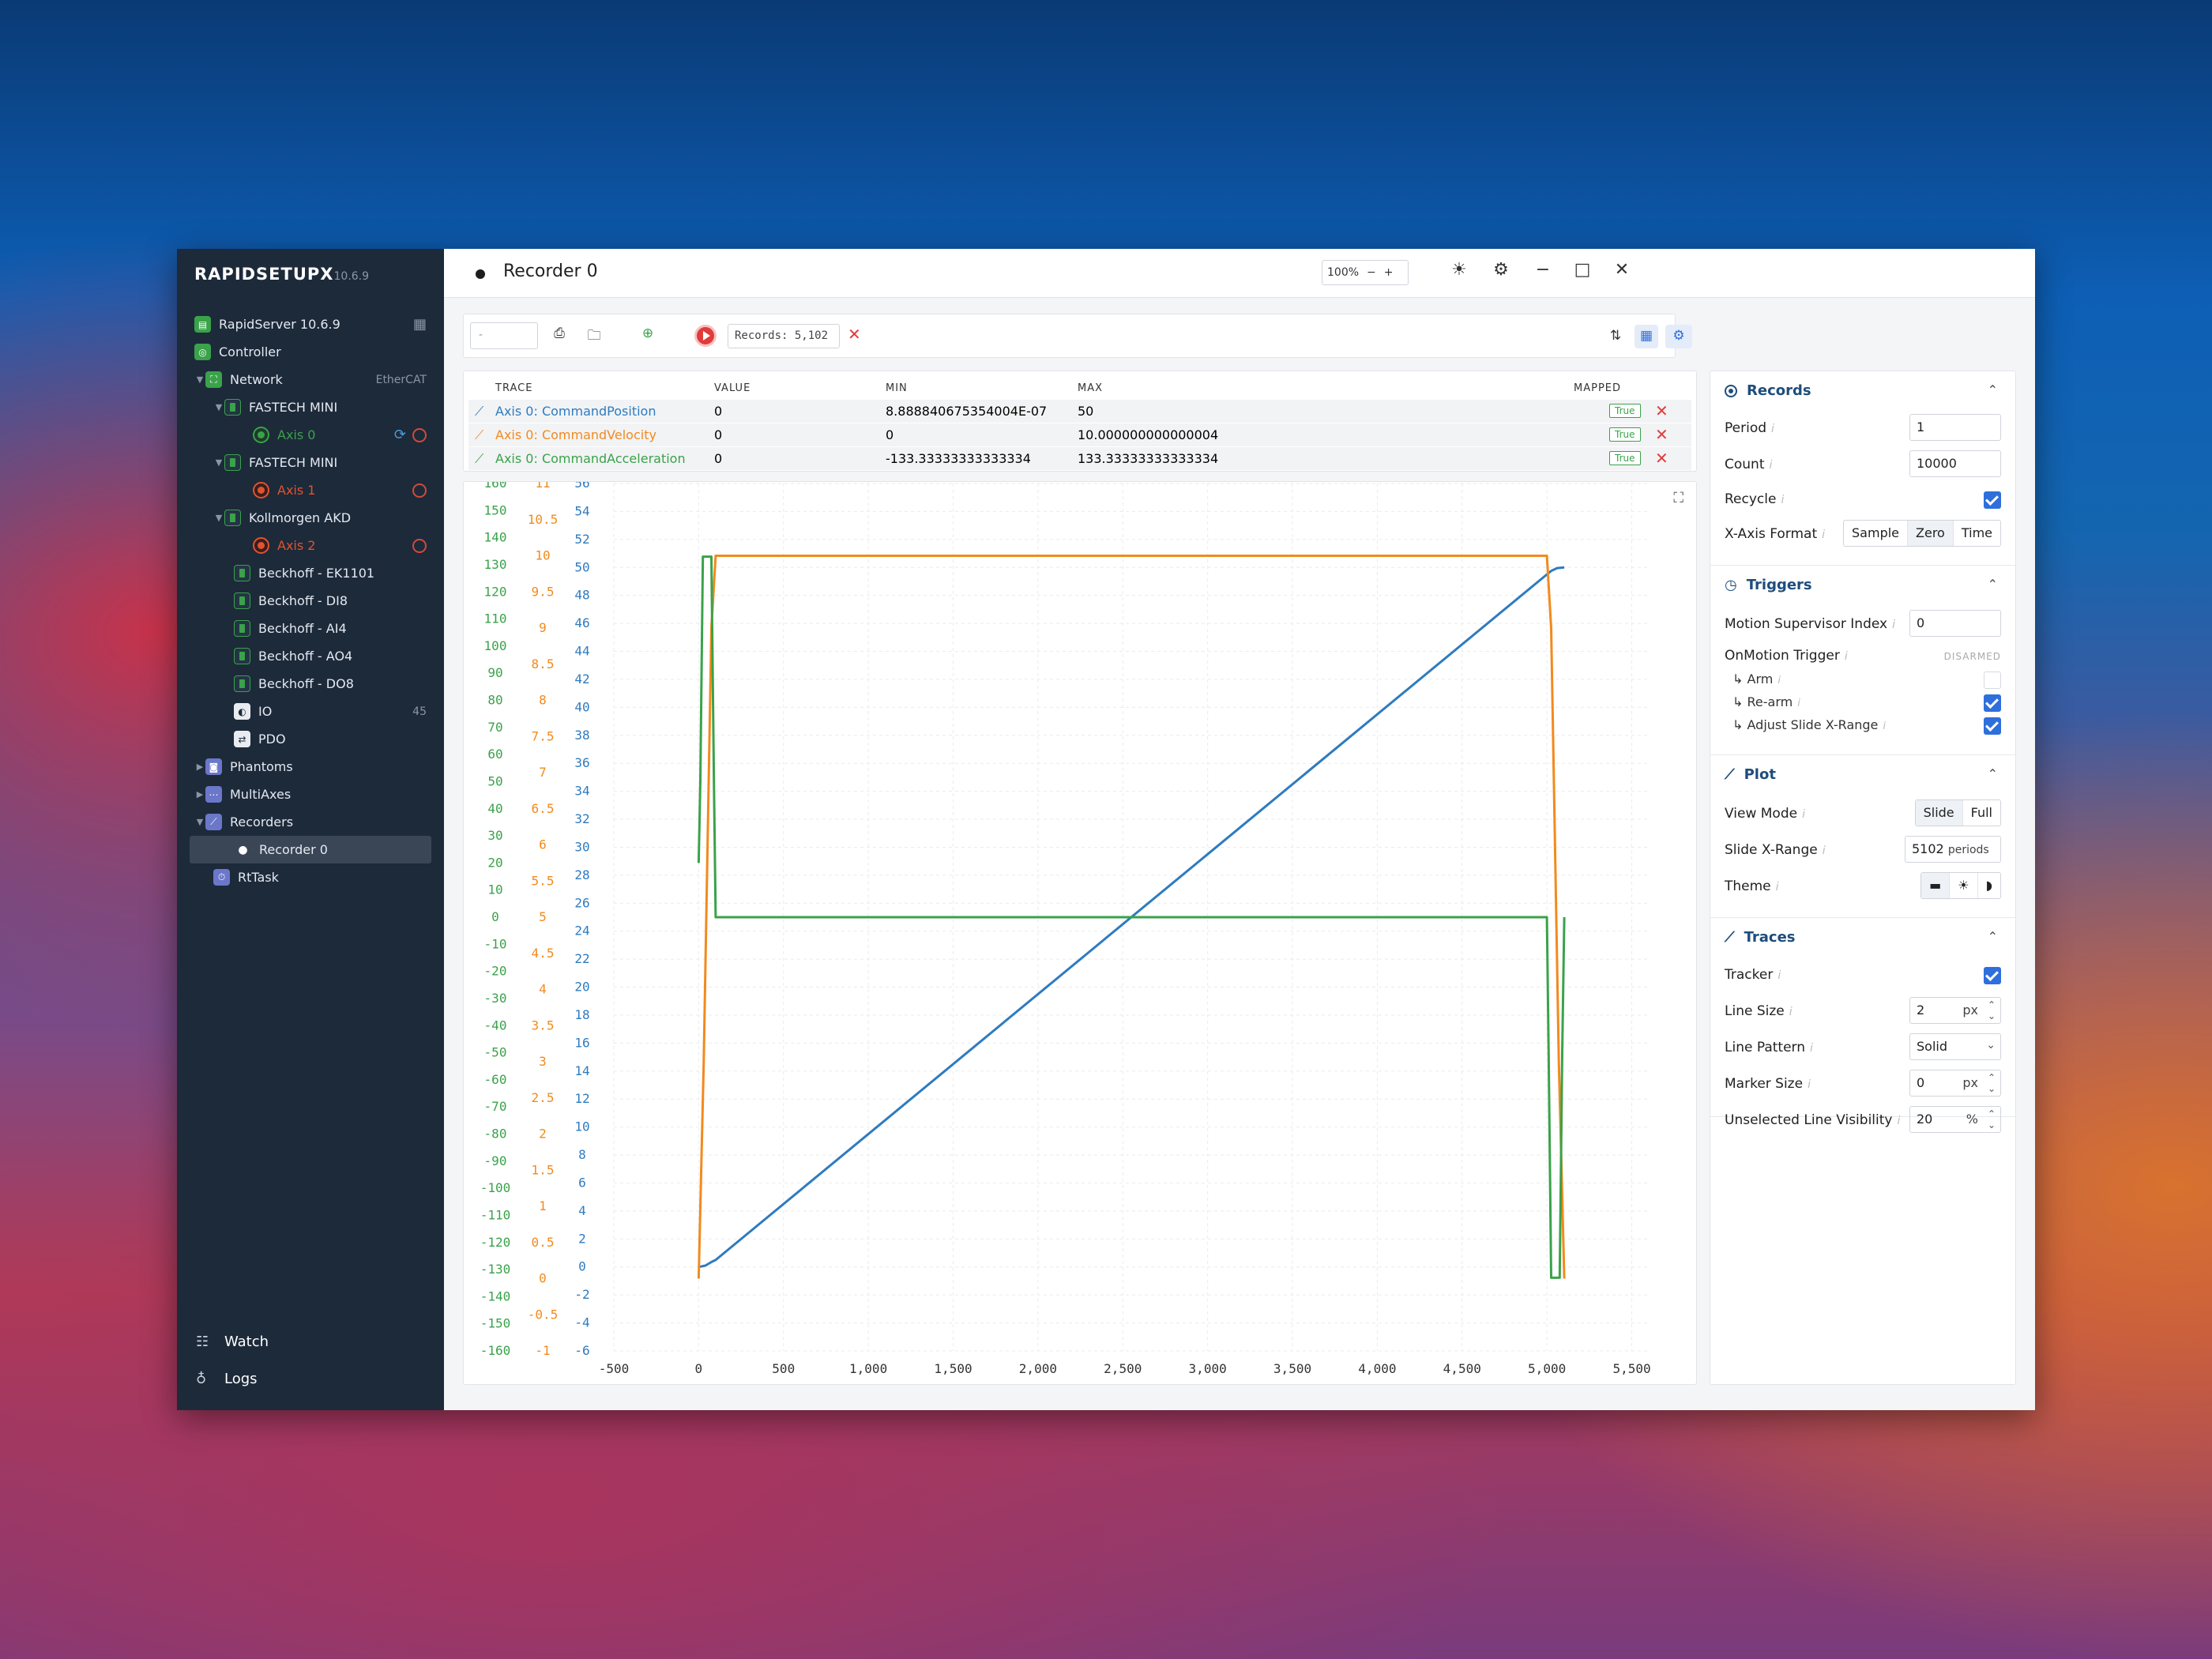 Image resolution: width=2212 pixels, height=1659 pixels. What do you see at coordinates (1993, 681) in the screenshot?
I see `arm-checkbox` at bounding box center [1993, 681].